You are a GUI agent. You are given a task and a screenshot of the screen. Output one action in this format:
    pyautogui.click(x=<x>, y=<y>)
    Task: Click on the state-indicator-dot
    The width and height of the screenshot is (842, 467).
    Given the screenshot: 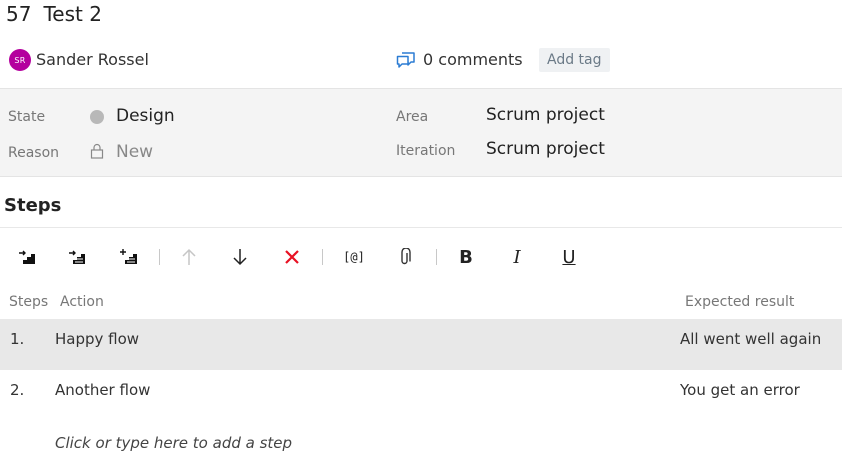 What is the action you would take?
    pyautogui.click(x=97, y=117)
    